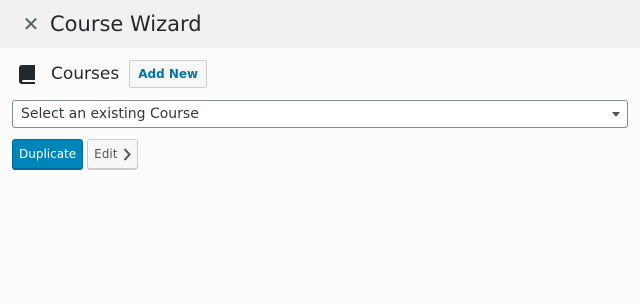 The height and width of the screenshot is (304, 640). I want to click on add-new-button: Add New, so click(168, 74).